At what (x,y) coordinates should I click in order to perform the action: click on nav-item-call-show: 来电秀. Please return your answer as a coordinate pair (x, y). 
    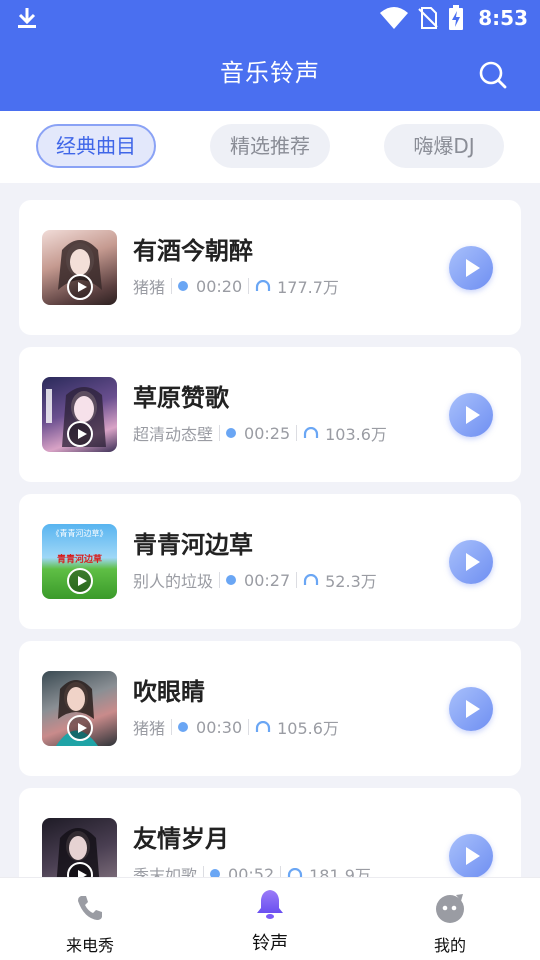
    Looking at the image, I should click on (90, 919).